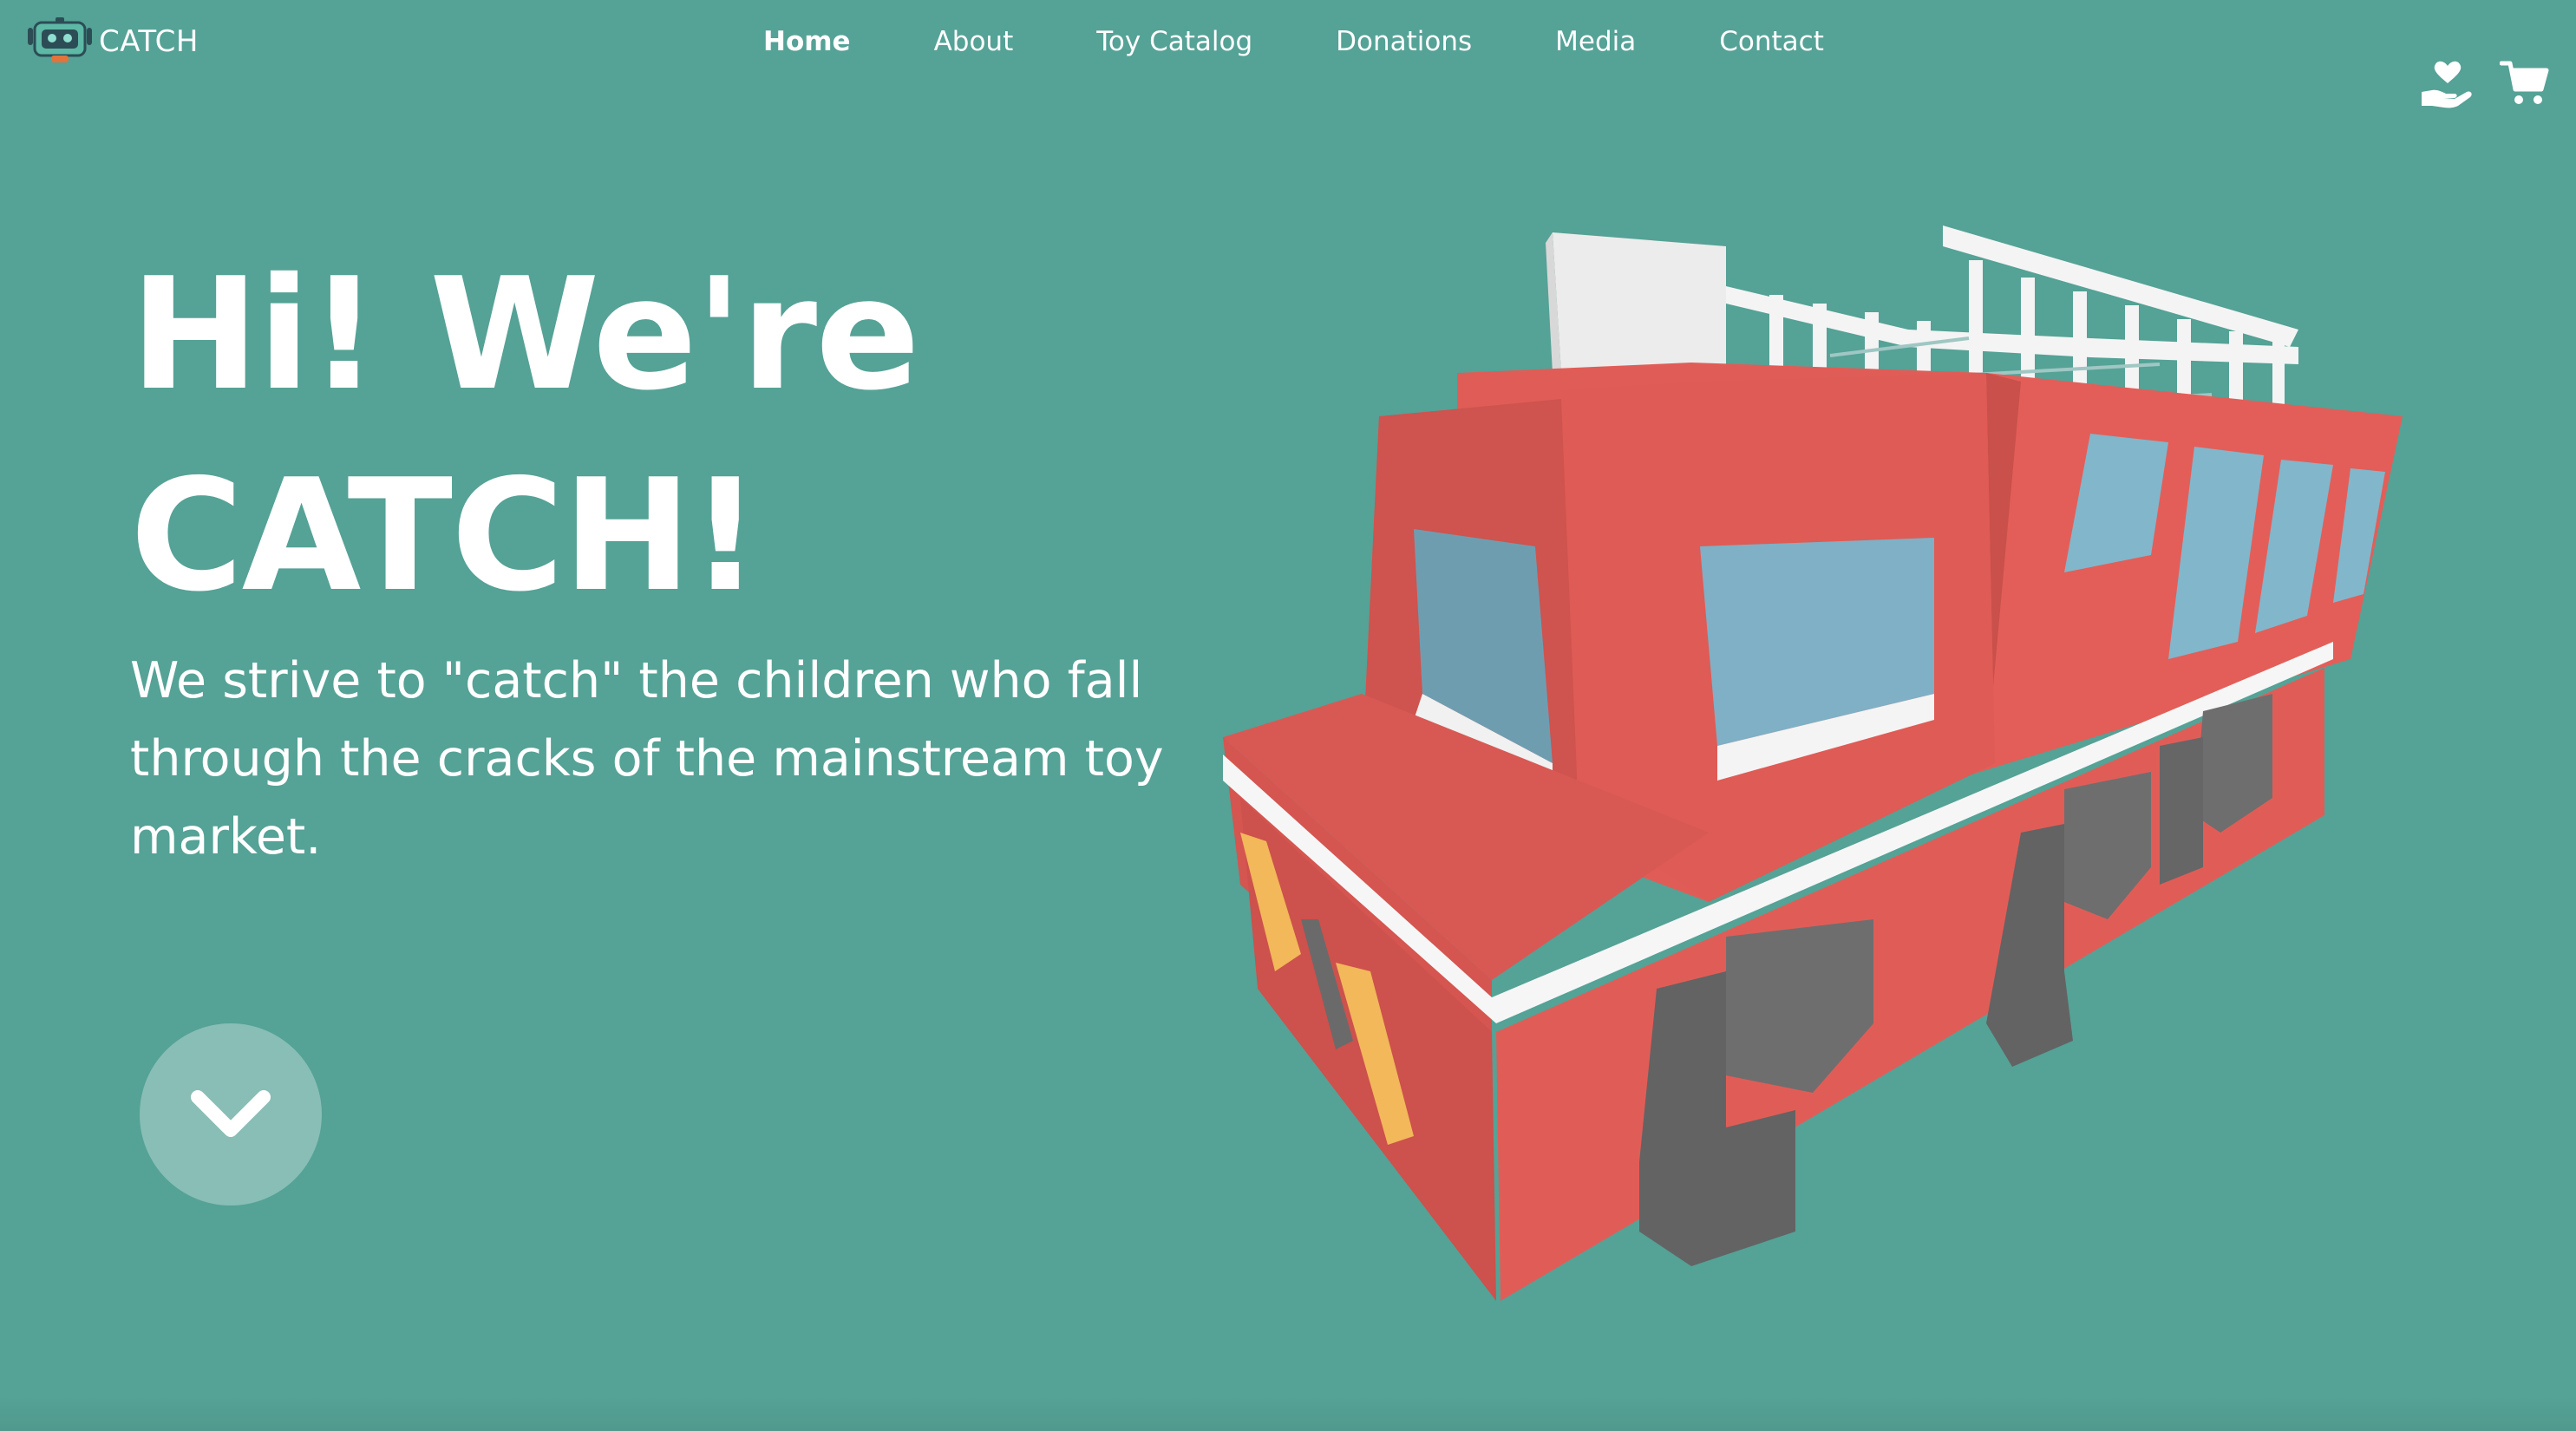  Describe the element at coordinates (2447, 83) in the screenshot. I see `hand-heart-icon` at that location.